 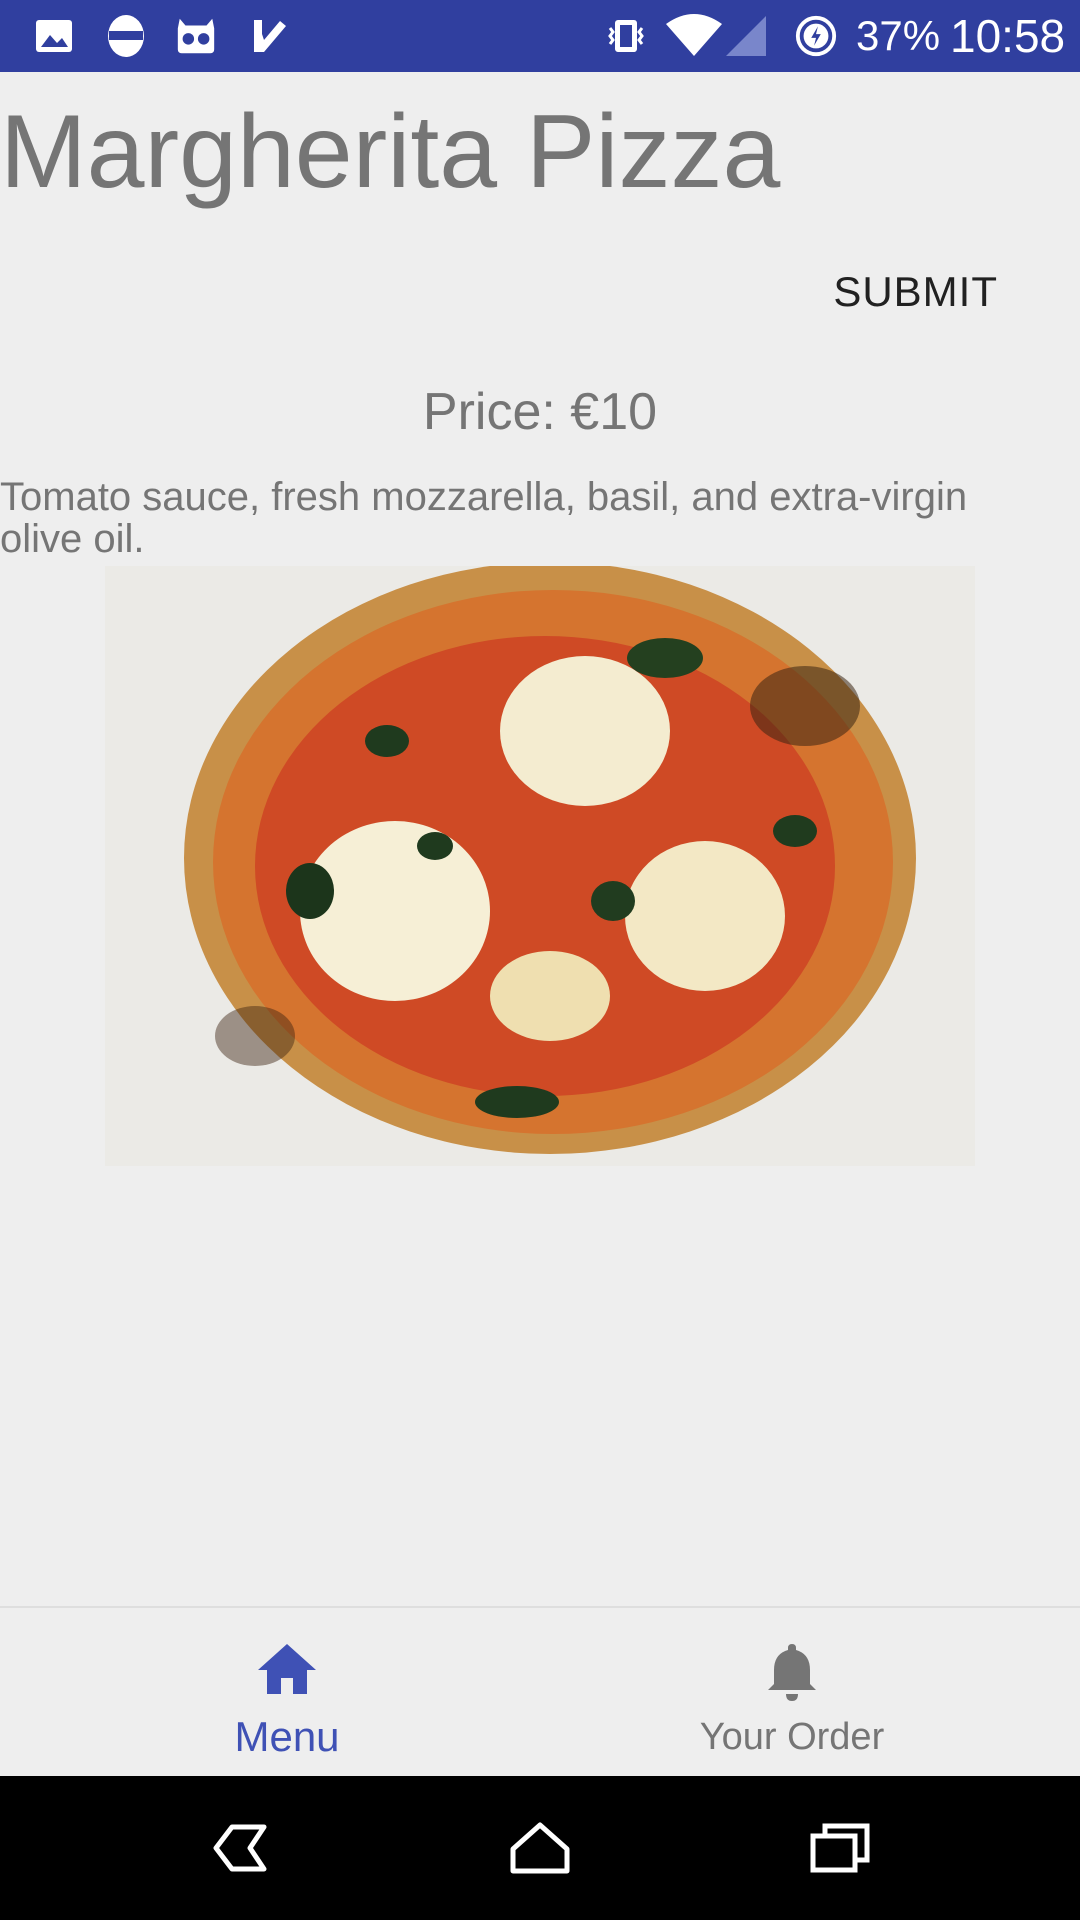 I want to click on nav-menu-label: Menu, so click(x=287, y=1736).